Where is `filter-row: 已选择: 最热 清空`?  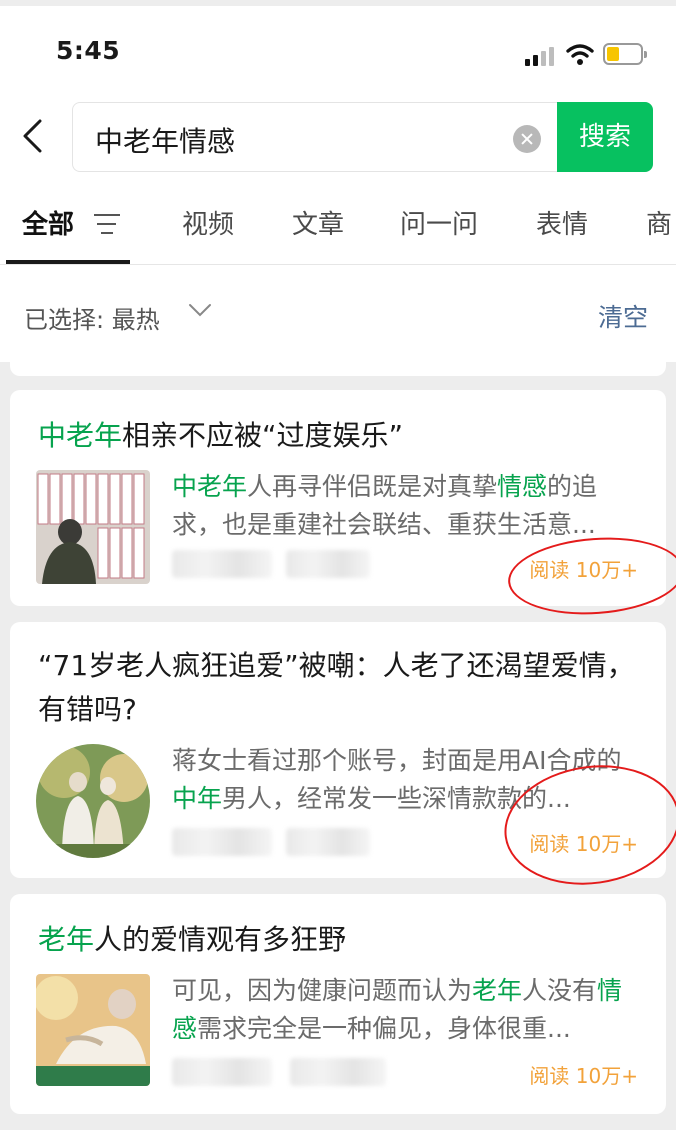
filter-row: 已选择: 最热 清空 is located at coordinates (338, 314).